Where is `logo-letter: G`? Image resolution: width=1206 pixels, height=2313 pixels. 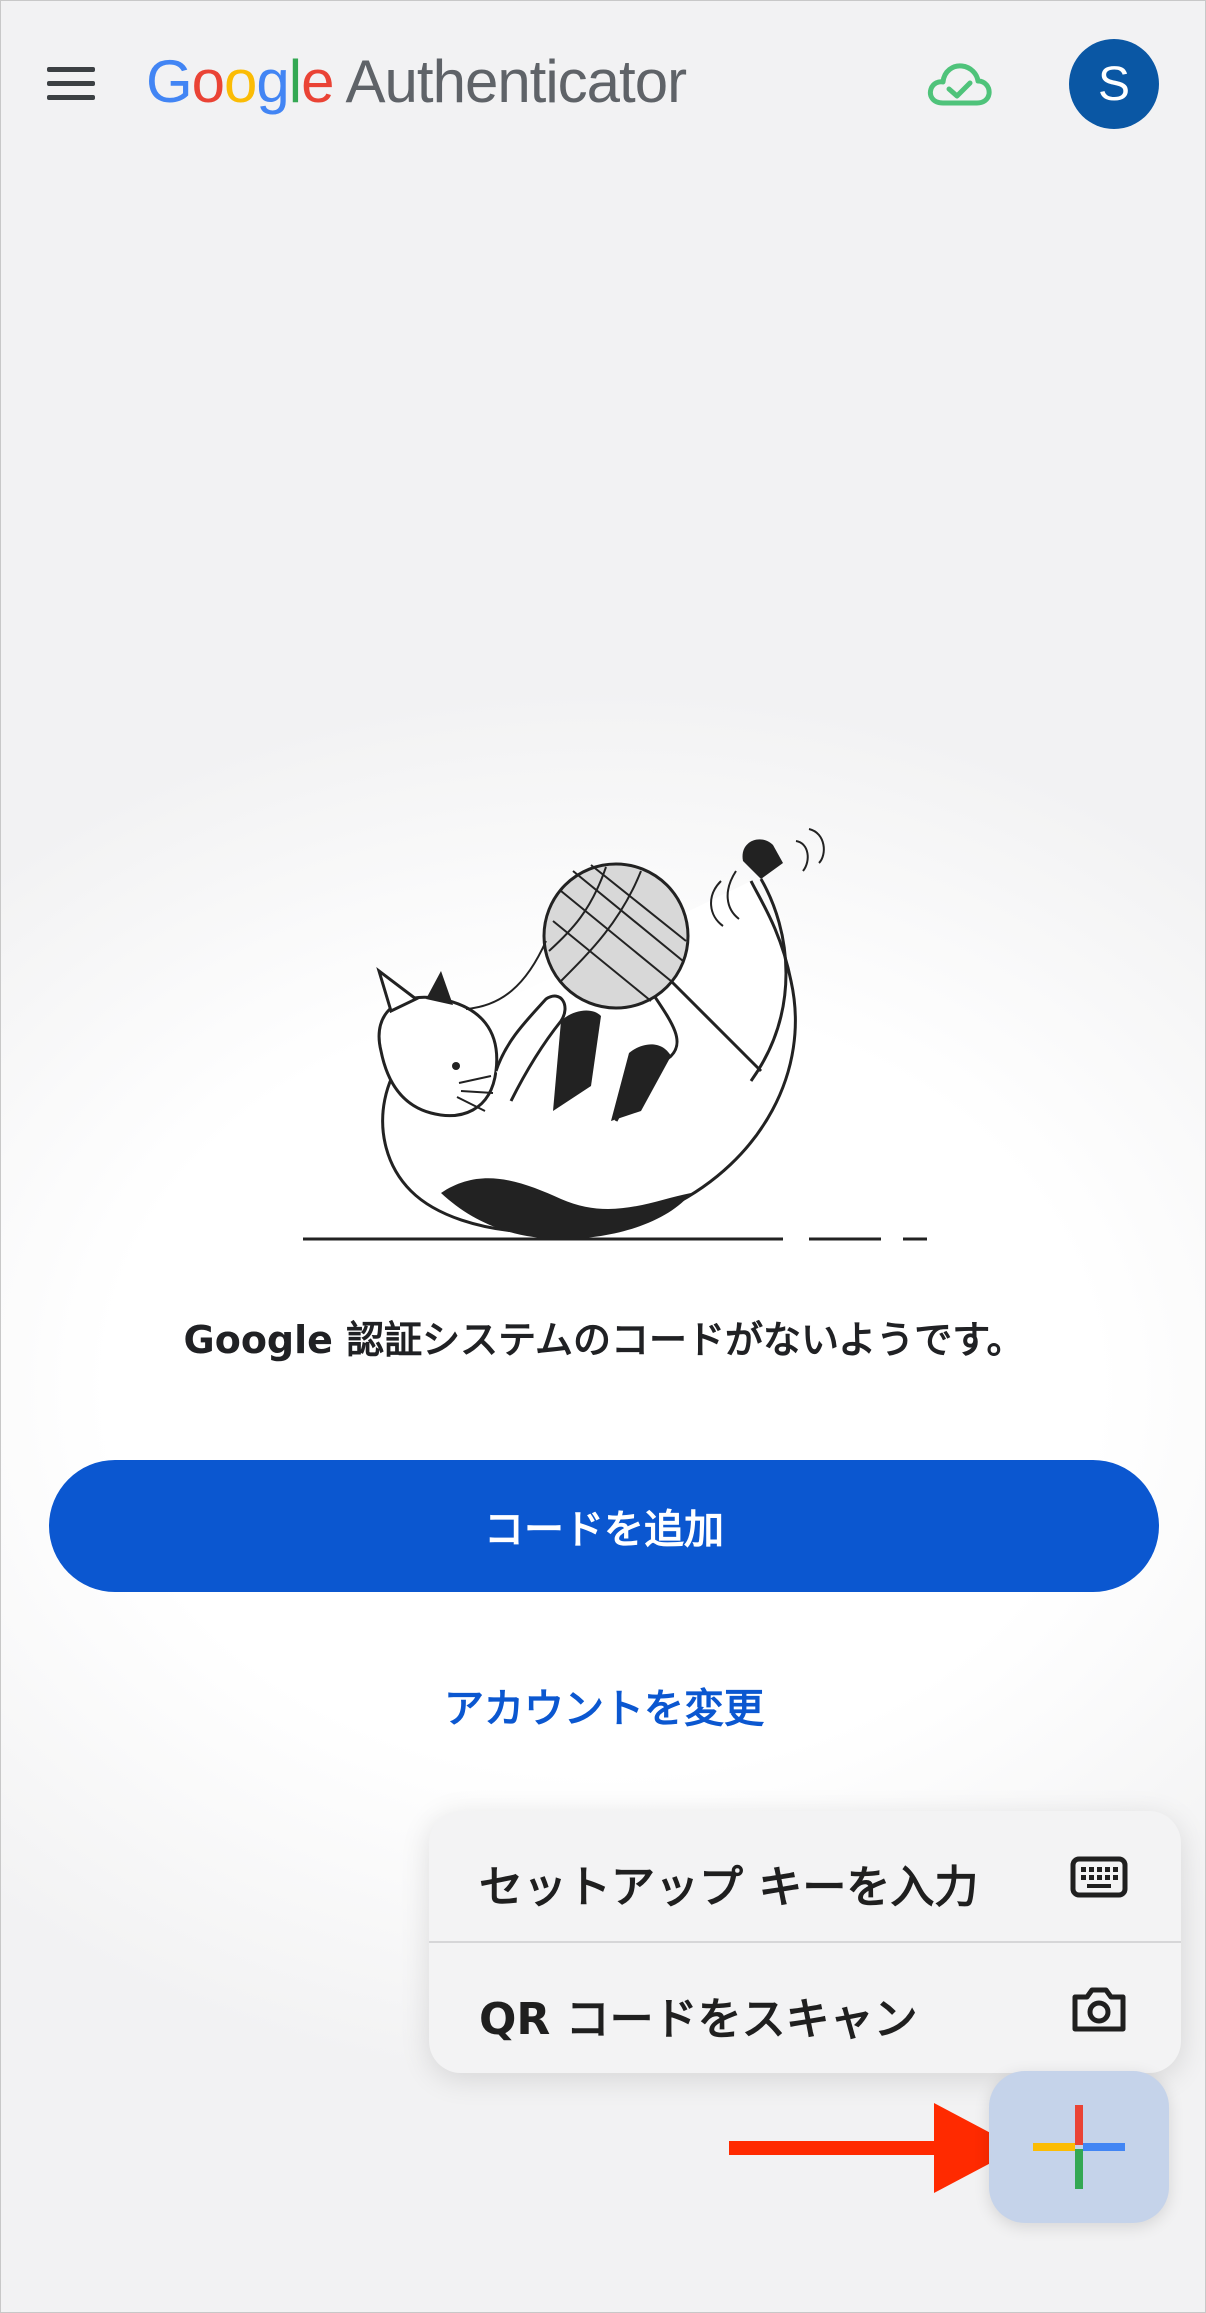 logo-letter: G is located at coordinates (169, 81).